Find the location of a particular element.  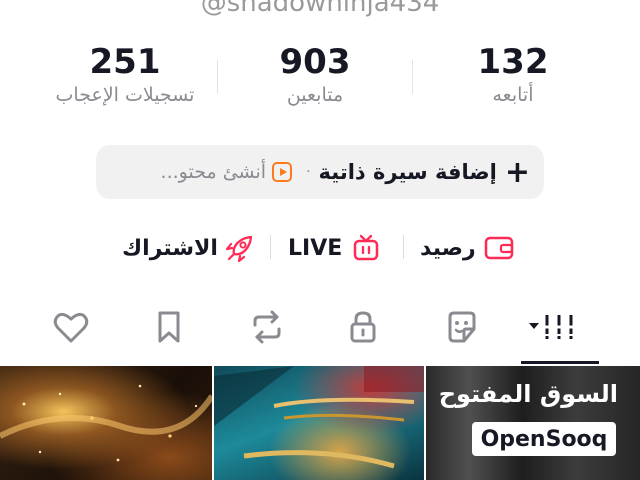

profile-tabs is located at coordinates (320, 330).